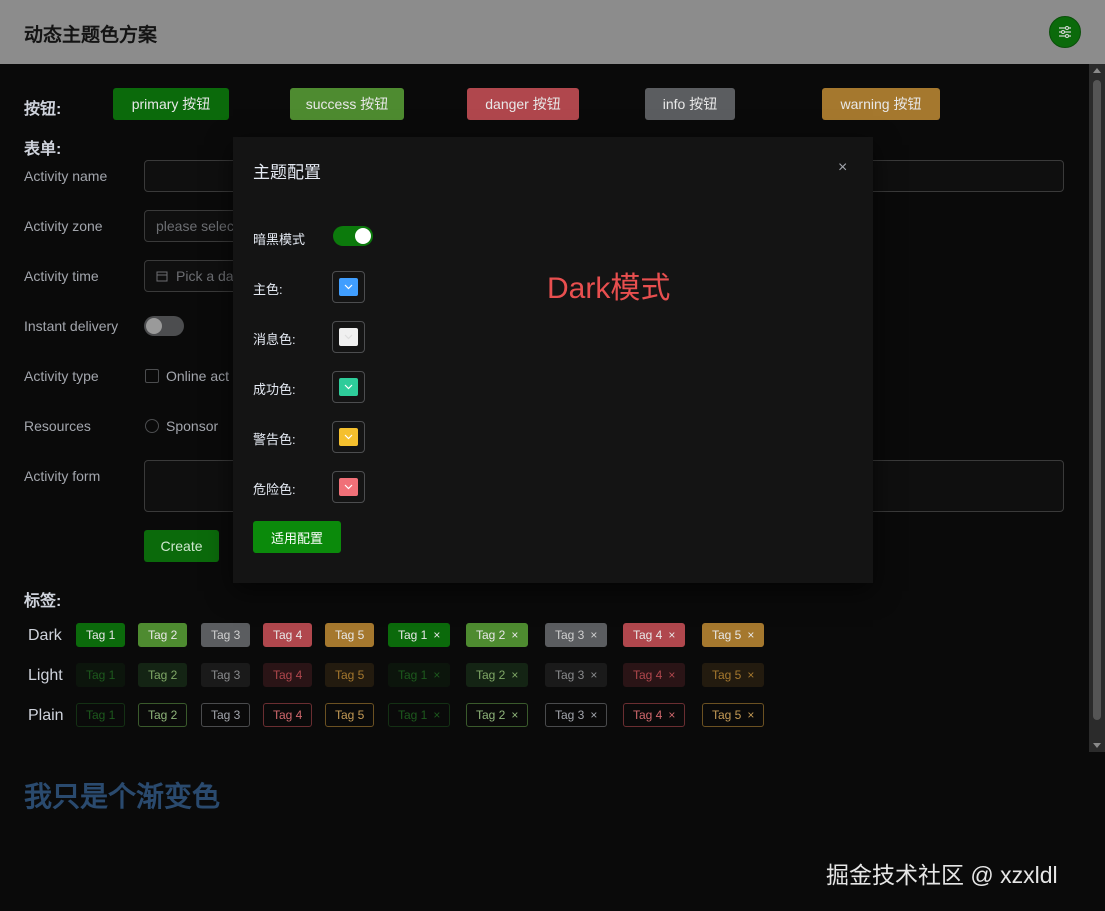 This screenshot has width=1105, height=911. Describe the element at coordinates (226, 715) in the screenshot. I see `tag-plain-3: Tag 3` at that location.